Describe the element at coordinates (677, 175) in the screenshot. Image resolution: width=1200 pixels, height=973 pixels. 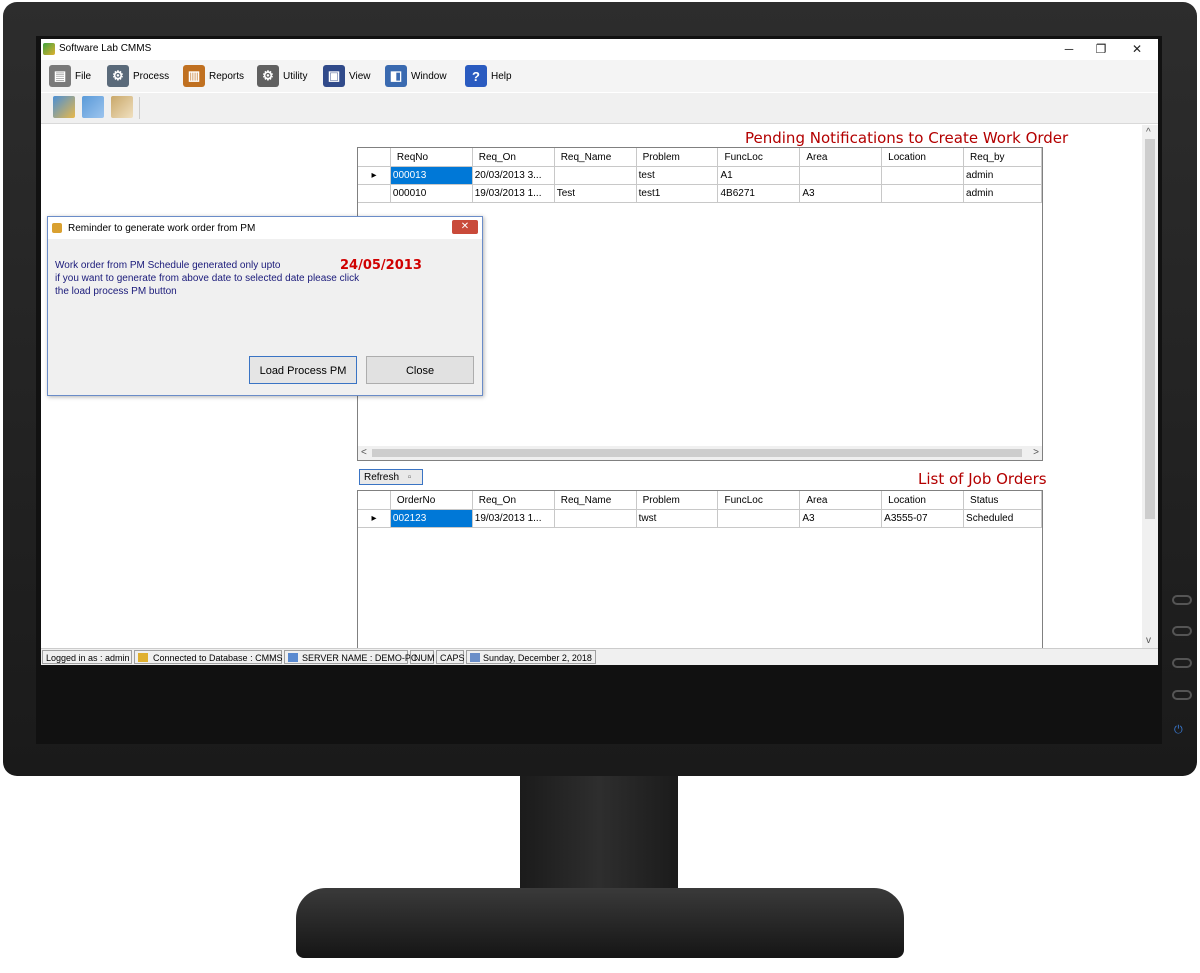
I see `table-cell: test` at that location.